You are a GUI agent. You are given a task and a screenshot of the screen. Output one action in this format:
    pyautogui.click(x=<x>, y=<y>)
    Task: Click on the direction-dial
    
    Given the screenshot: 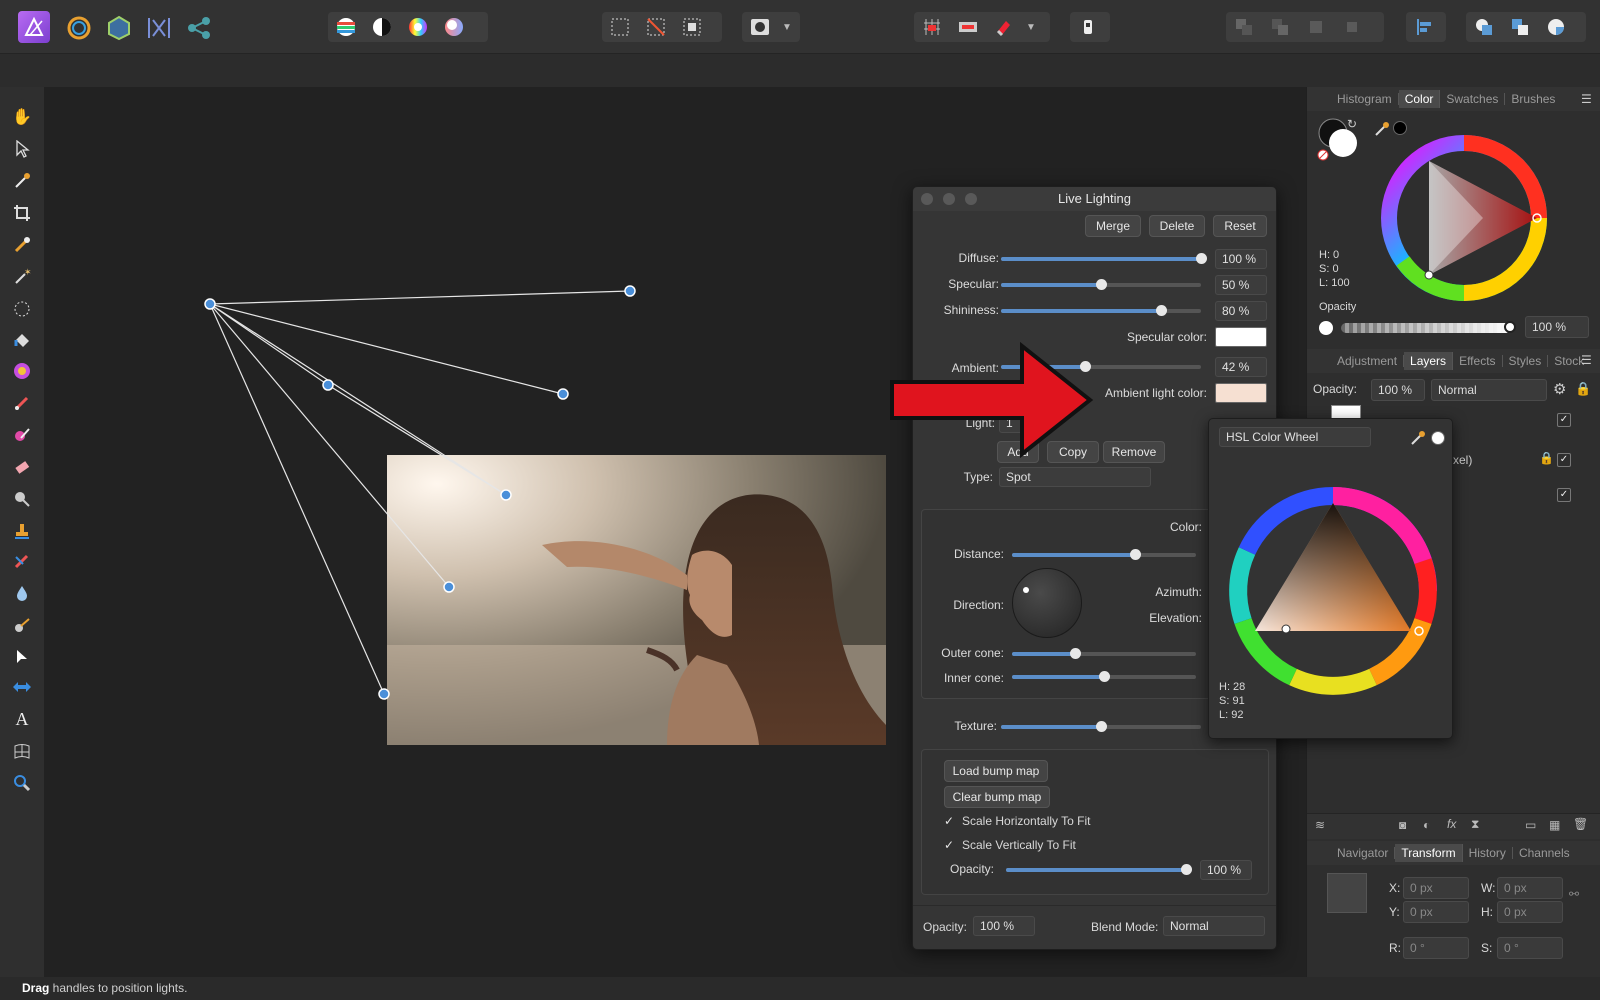 What is the action you would take?
    pyautogui.click(x=1047, y=603)
    